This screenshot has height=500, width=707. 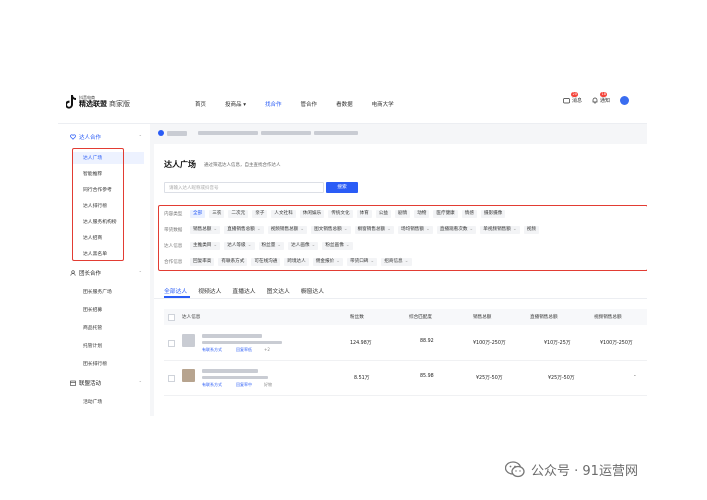 What do you see at coordinates (427, 341) in the screenshot?
I see `match-value: 88.92` at bounding box center [427, 341].